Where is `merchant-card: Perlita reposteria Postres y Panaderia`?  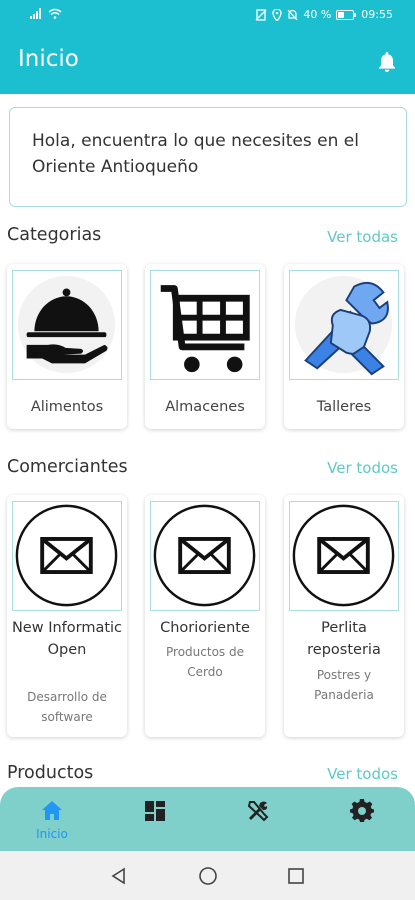 merchant-card: Perlita reposteria Postres y Panaderia is located at coordinates (344, 616).